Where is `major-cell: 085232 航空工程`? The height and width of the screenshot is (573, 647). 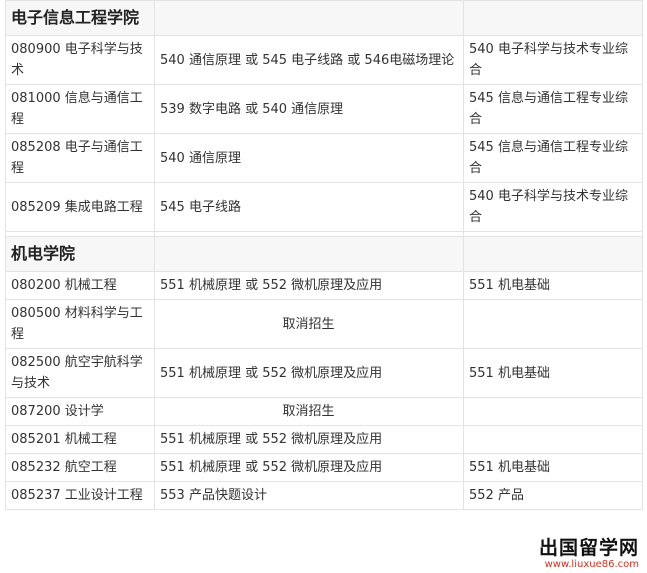
major-cell: 085232 航空工程 is located at coordinates (80, 467).